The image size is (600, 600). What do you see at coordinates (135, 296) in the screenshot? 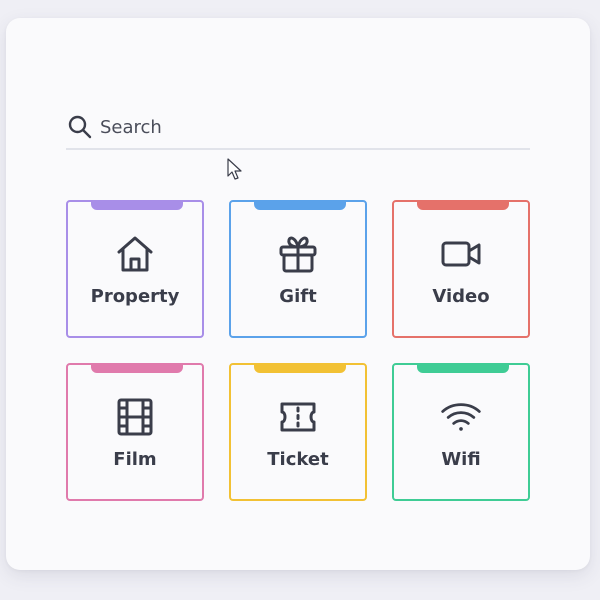
I see `tile-label: Property` at bounding box center [135, 296].